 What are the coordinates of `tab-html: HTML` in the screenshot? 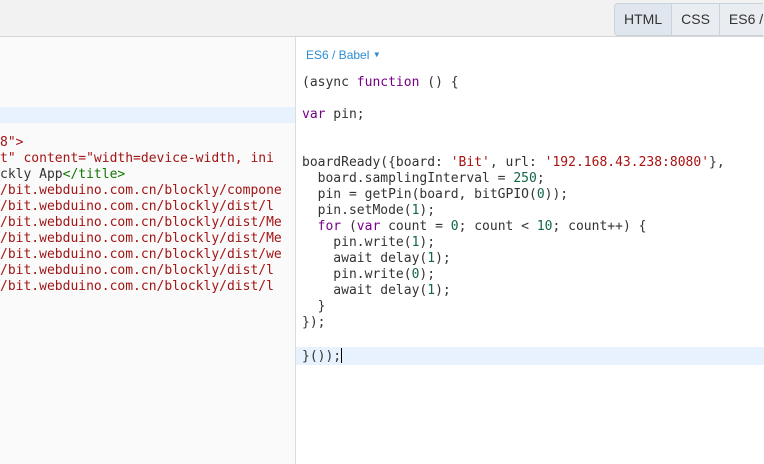 It's located at (644, 19).